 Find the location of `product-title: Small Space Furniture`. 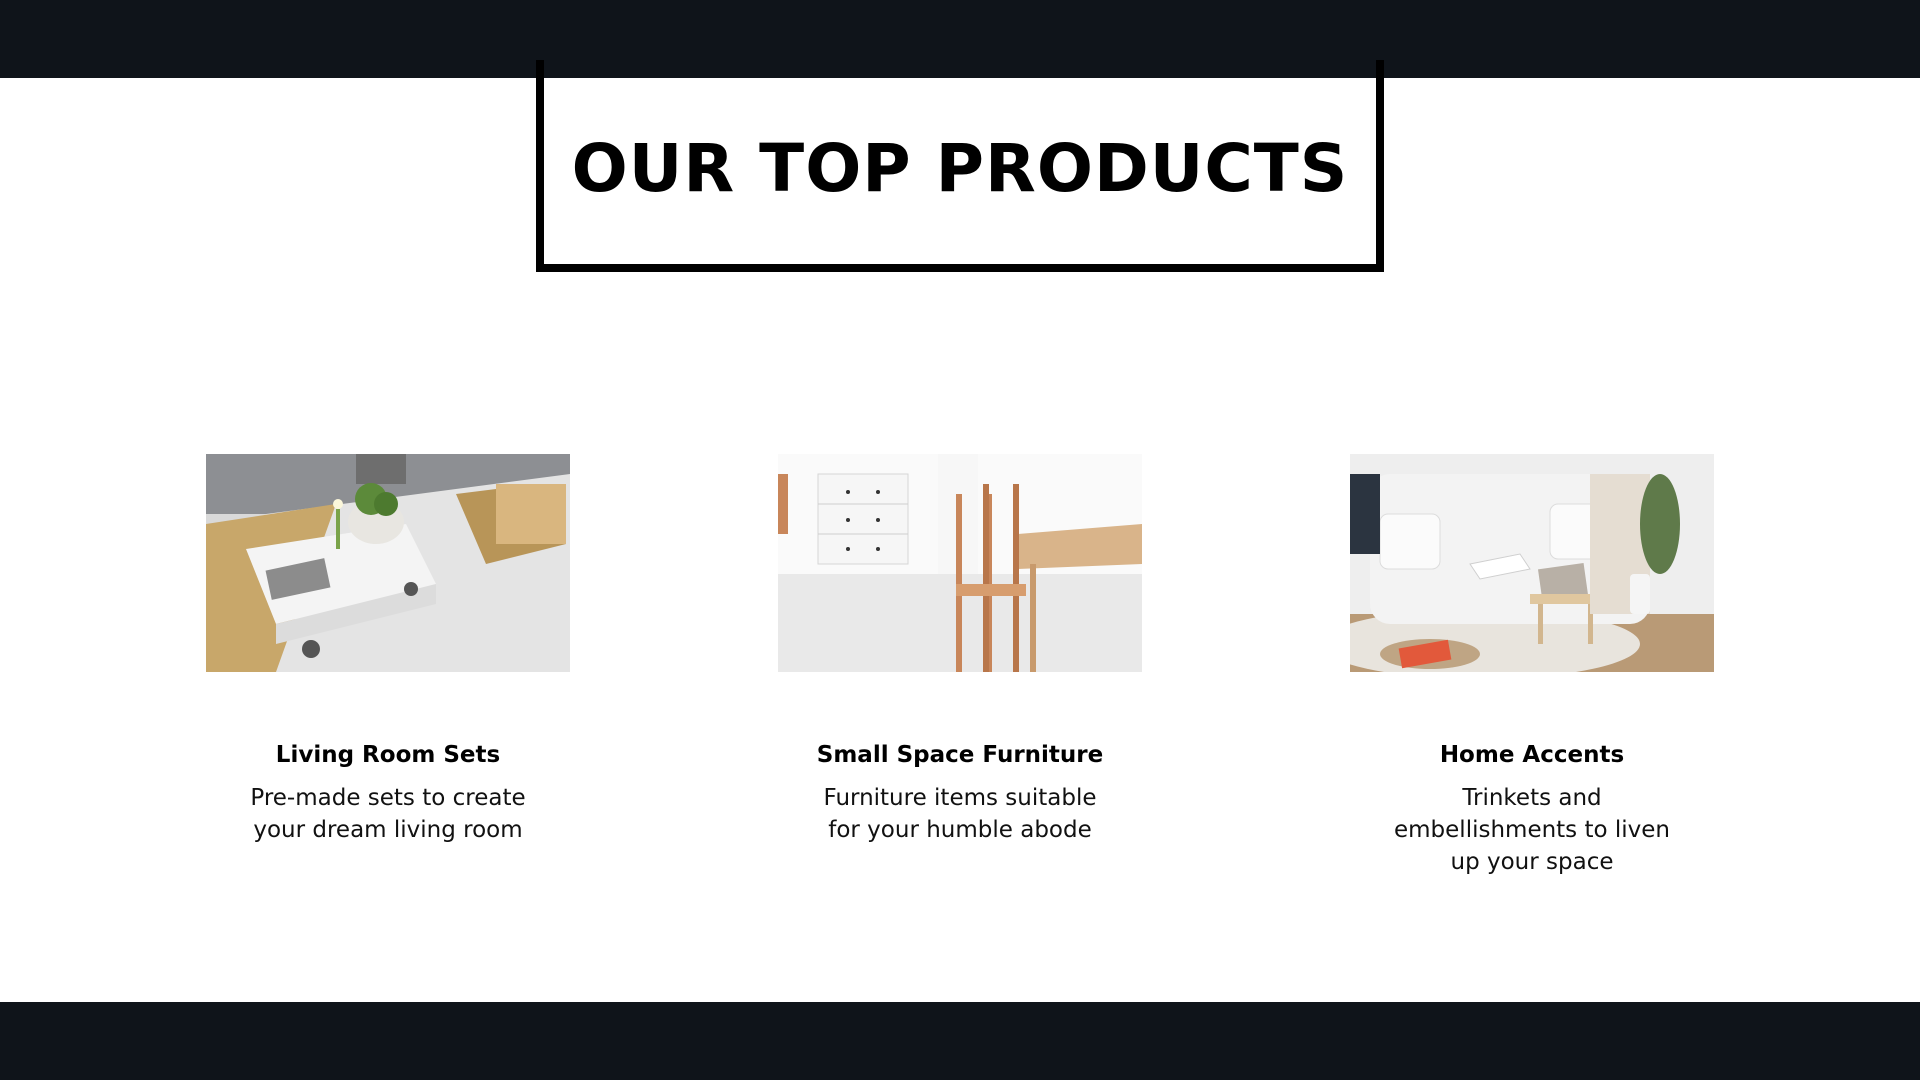

product-title: Small Space Furniture is located at coordinates (960, 755).